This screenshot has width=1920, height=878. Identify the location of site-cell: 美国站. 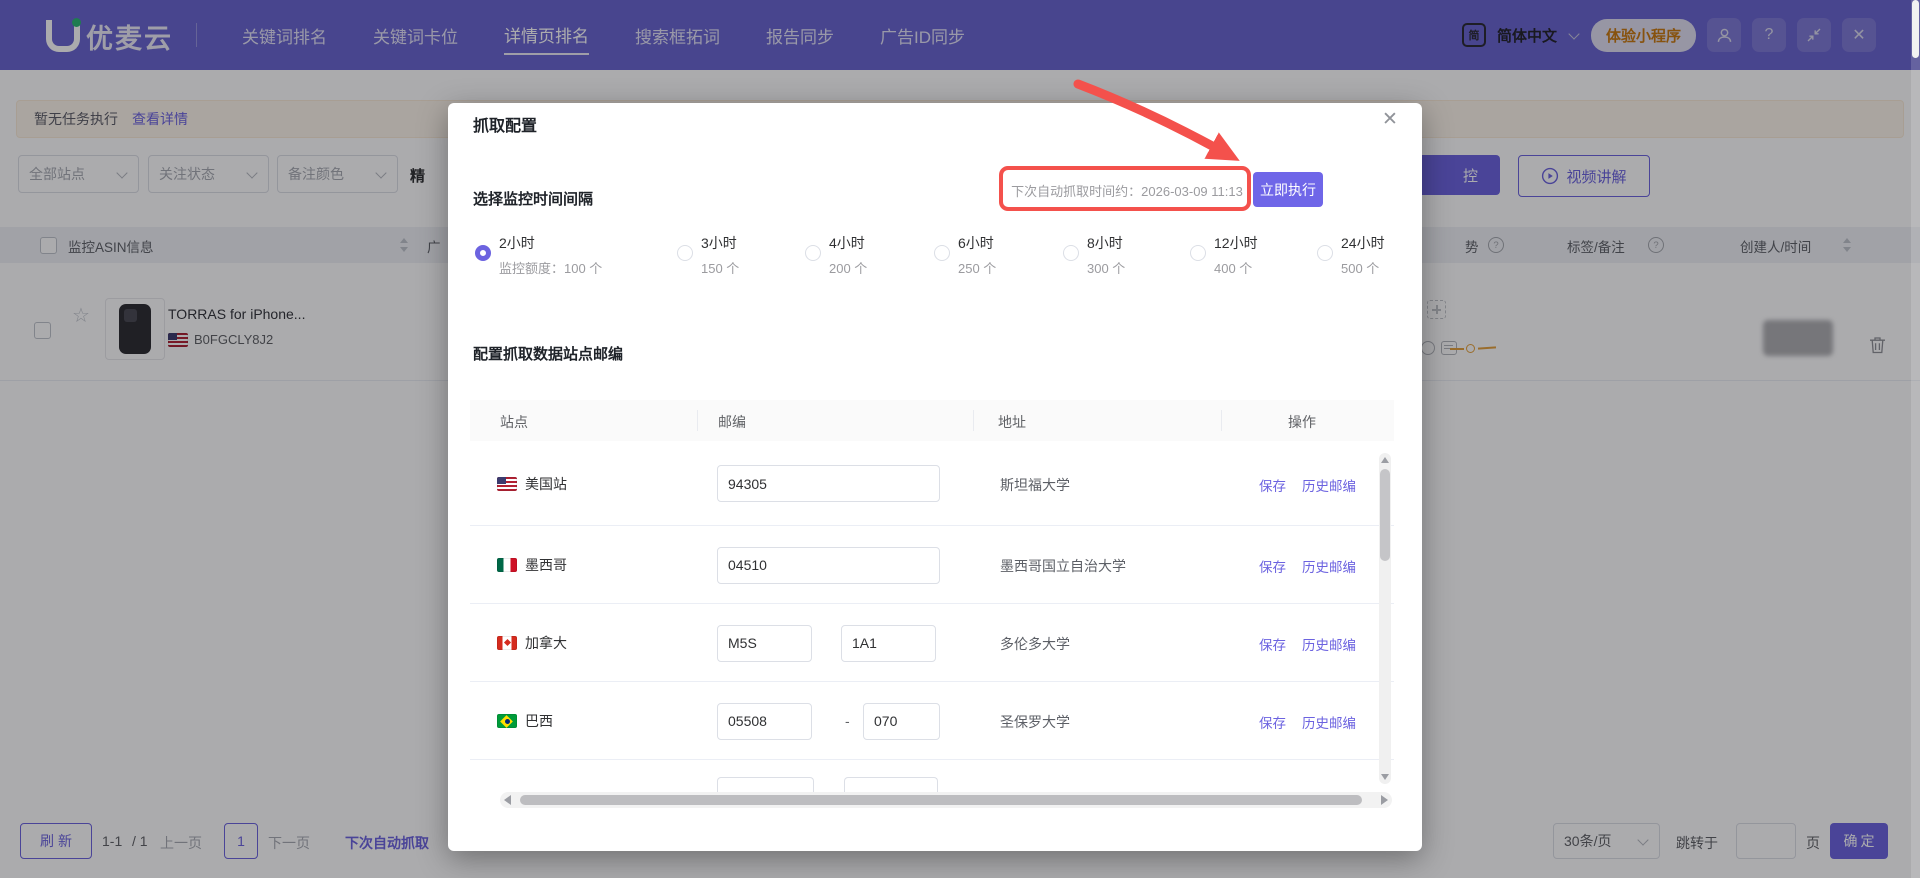
(532, 484).